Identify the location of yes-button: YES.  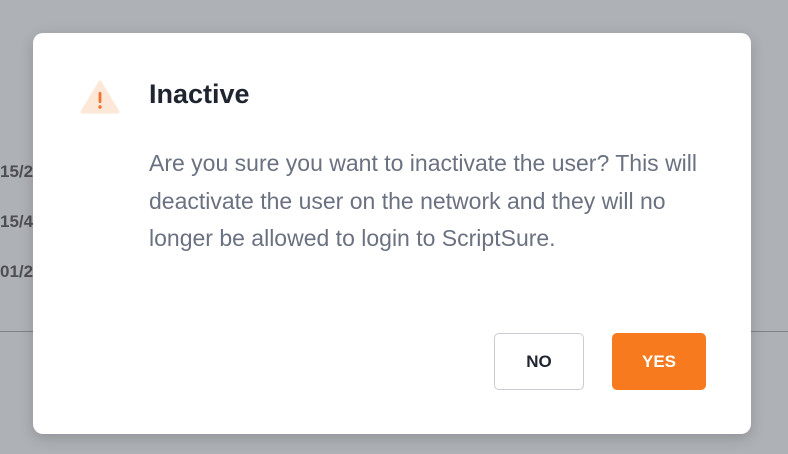
(659, 361).